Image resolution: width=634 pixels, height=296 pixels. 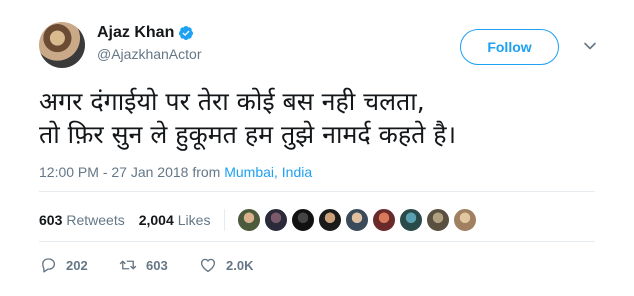 I want to click on reply-button: 202, so click(x=79, y=265).